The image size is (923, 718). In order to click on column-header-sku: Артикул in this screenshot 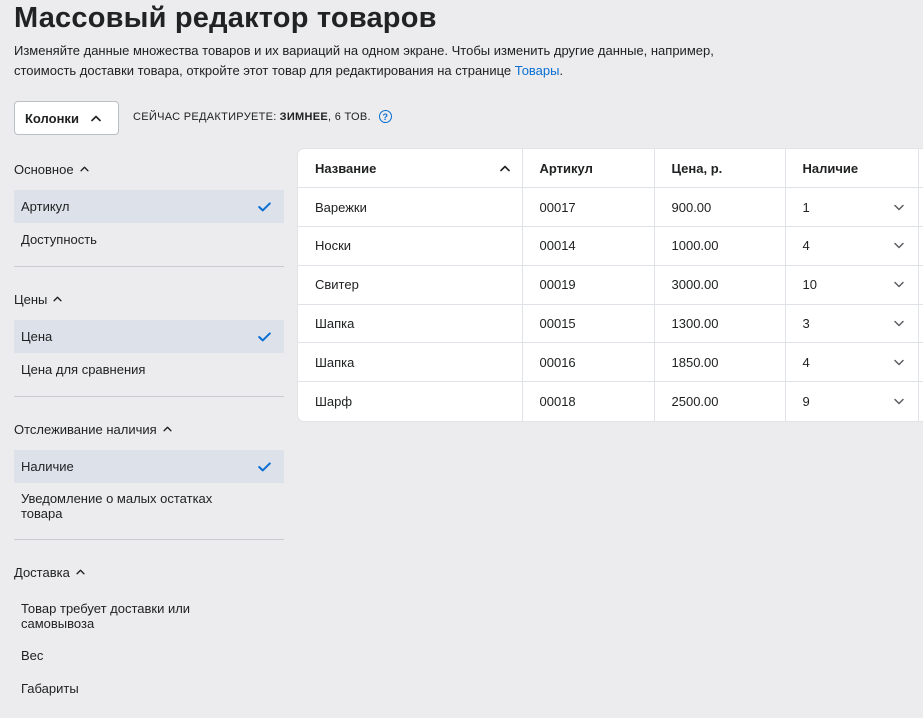, I will do `click(588, 169)`.